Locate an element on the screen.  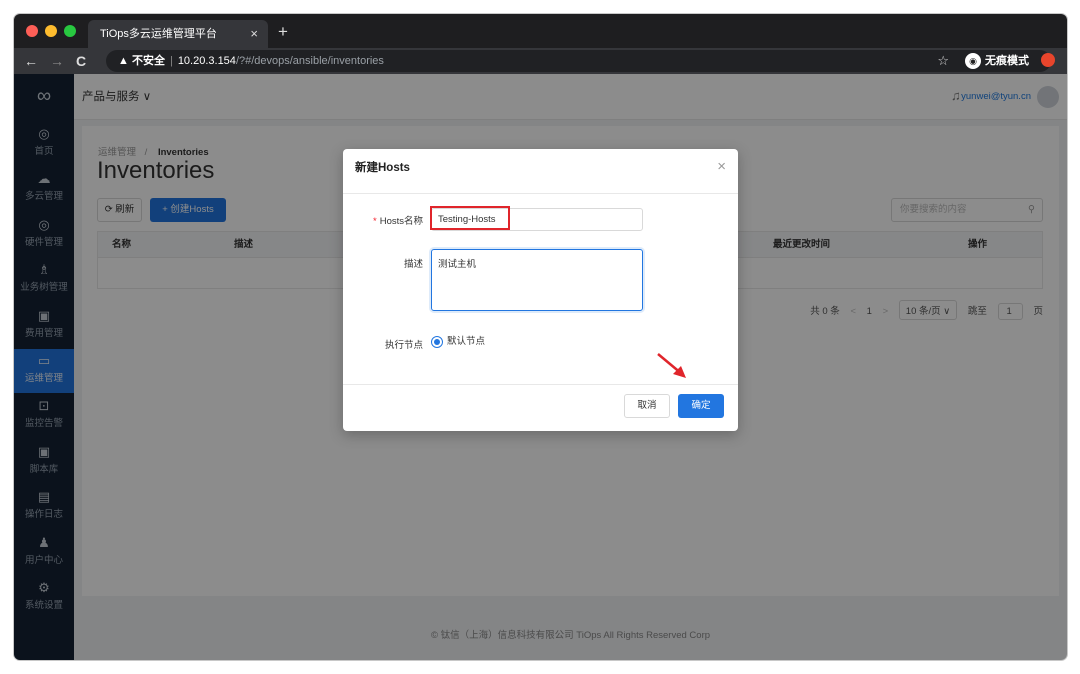
incognito-indicator: ◉ 无痕模式 is located at coordinates (997, 61).